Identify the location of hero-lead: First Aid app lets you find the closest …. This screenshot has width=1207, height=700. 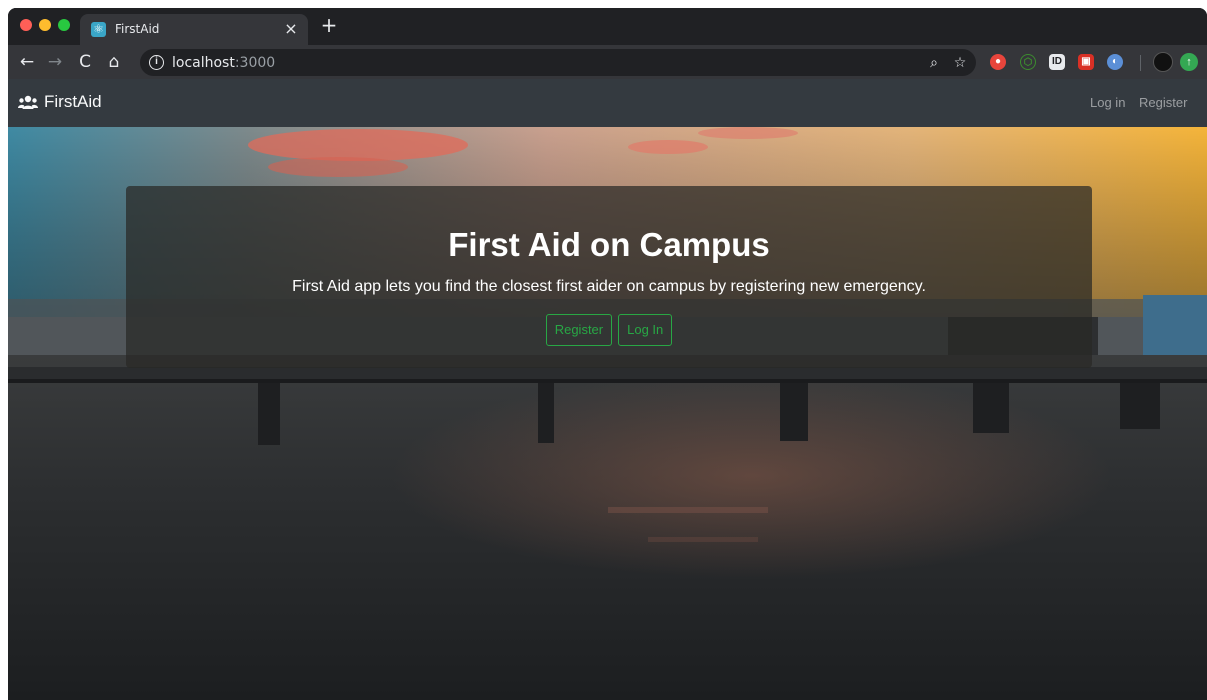
(609, 286).